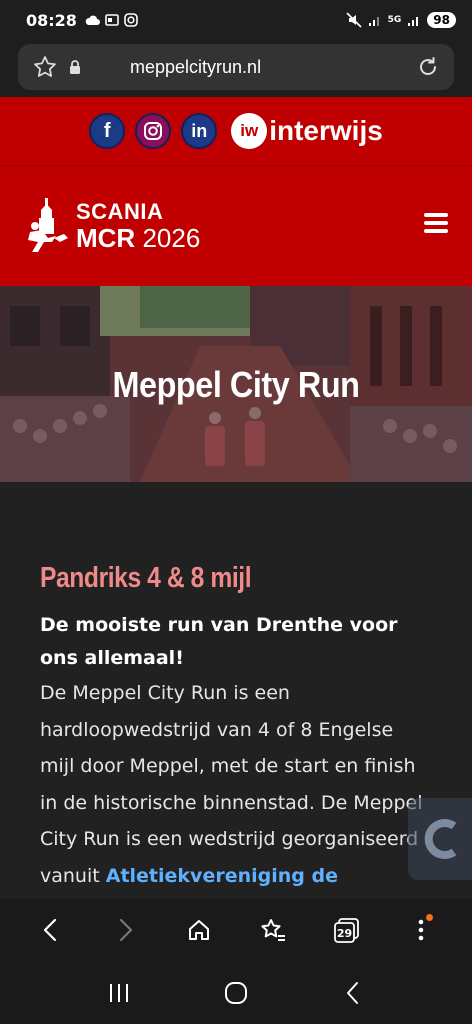 The width and height of the screenshot is (472, 1024). I want to click on logo-event: MCR 2026, so click(138, 238).